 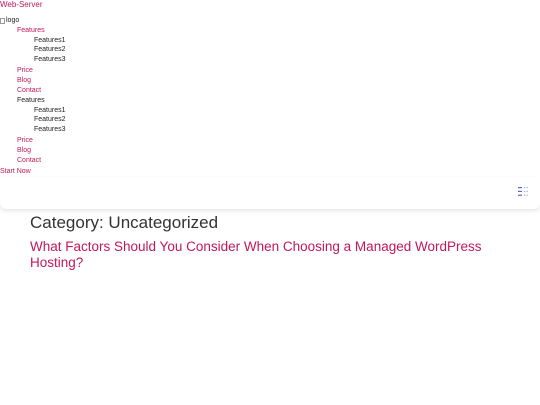 What do you see at coordinates (524, 191) in the screenshot?
I see `menu-toggle-icon` at bounding box center [524, 191].